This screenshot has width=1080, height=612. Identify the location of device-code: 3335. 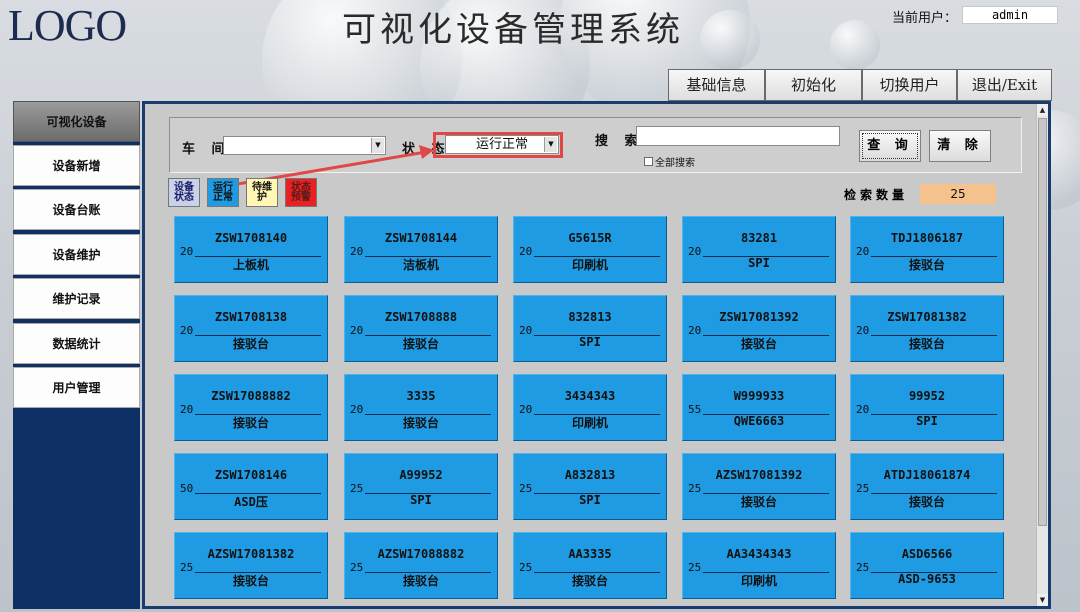
(421, 396).